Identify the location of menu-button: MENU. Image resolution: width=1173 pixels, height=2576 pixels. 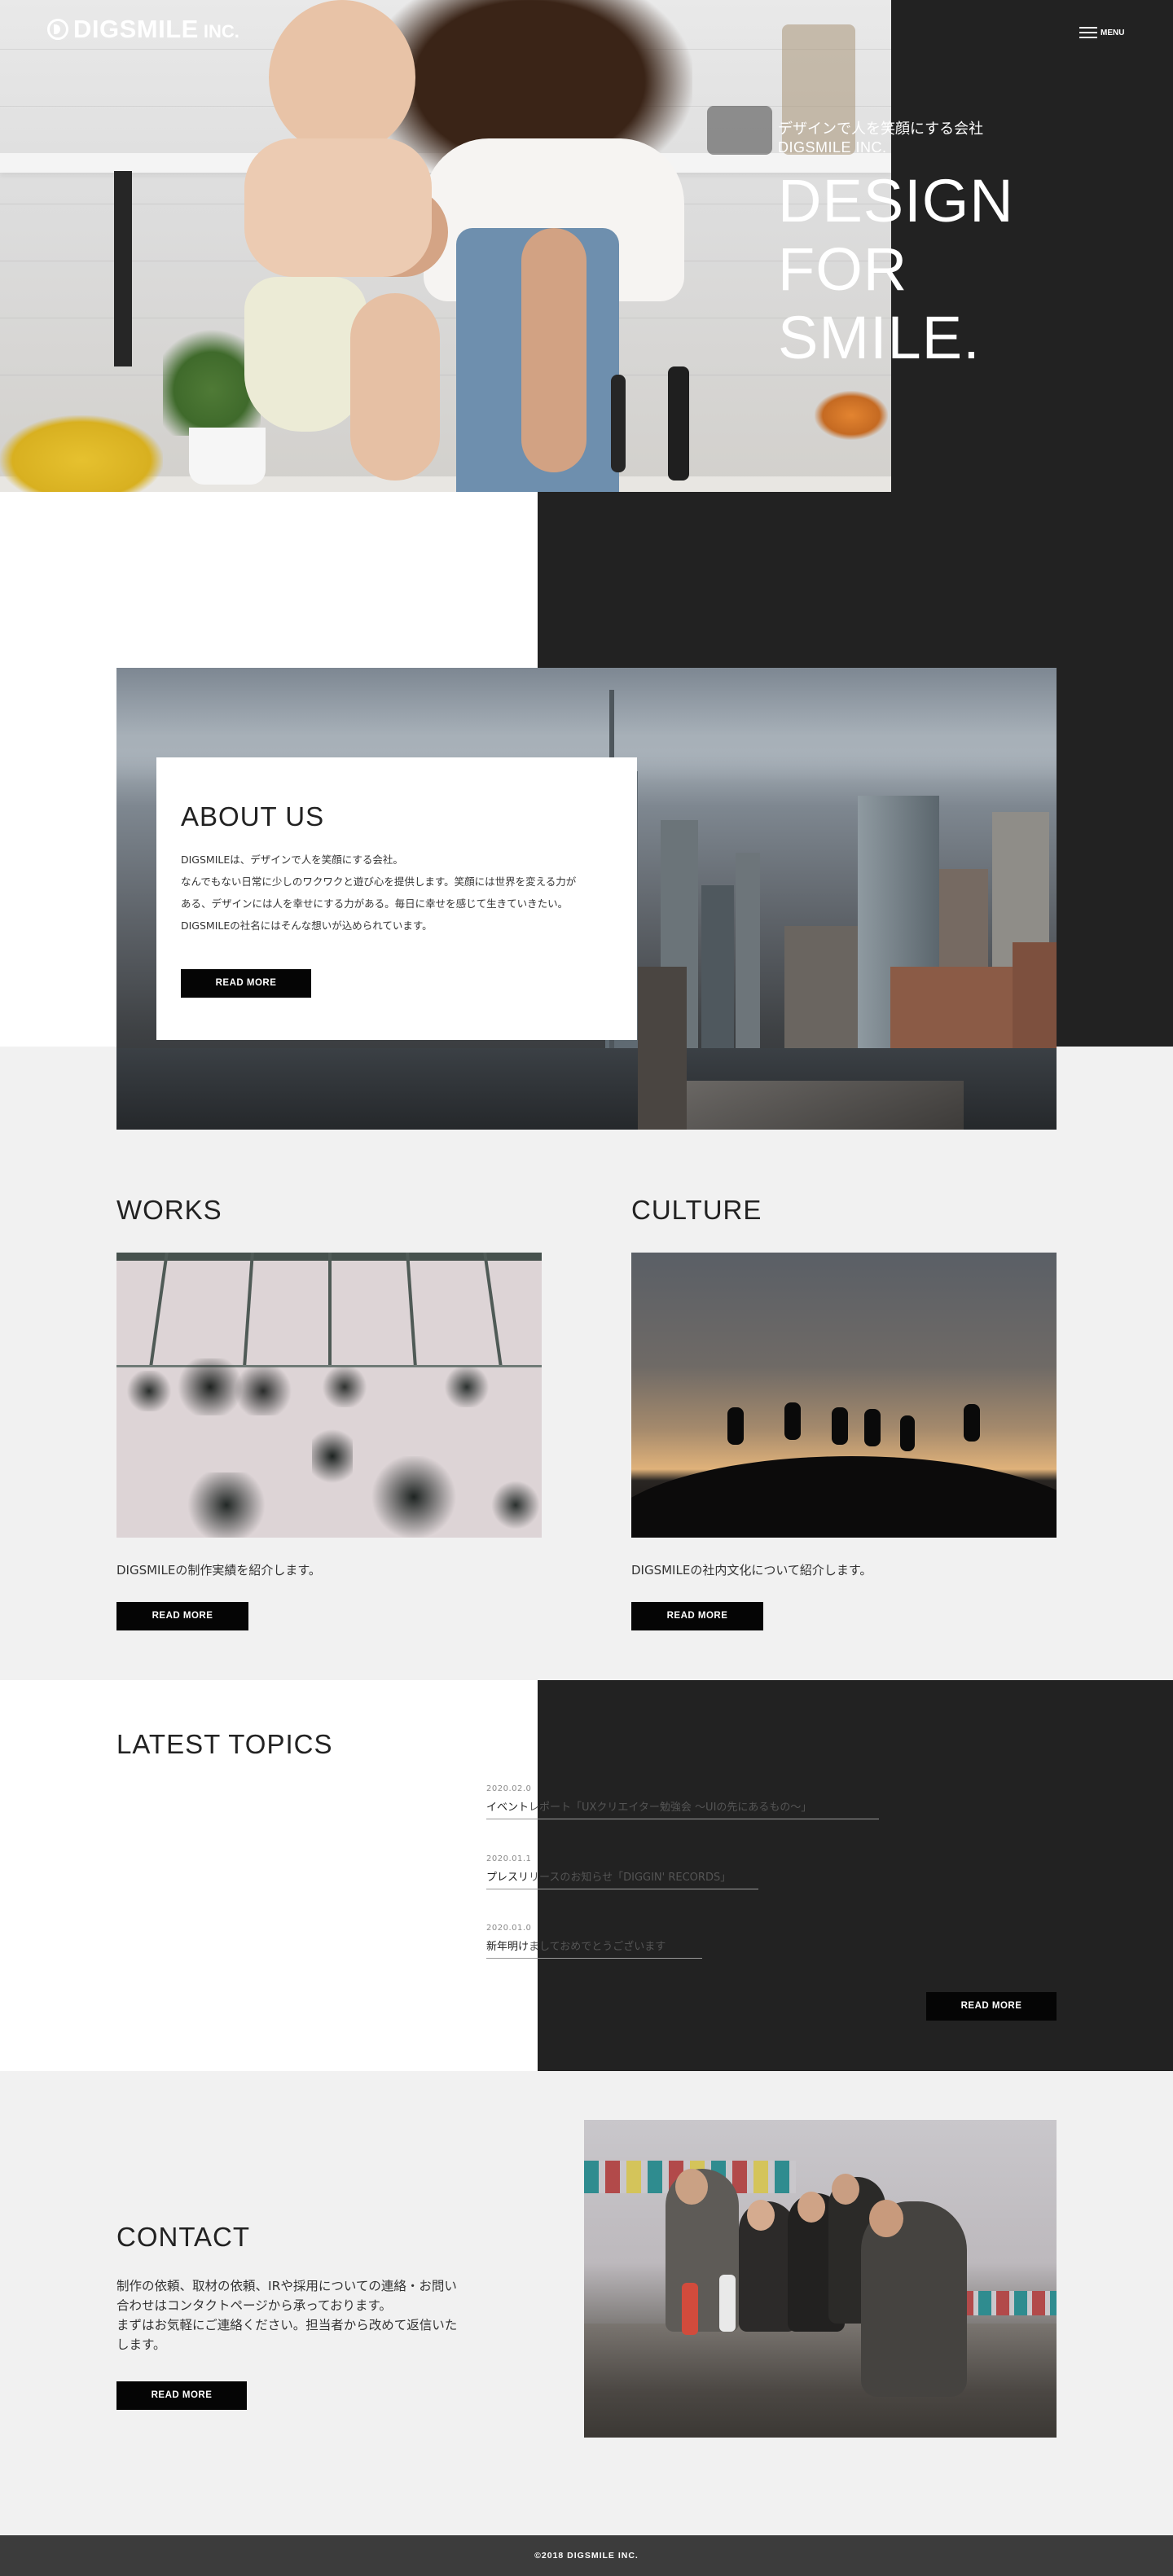
(1101, 32).